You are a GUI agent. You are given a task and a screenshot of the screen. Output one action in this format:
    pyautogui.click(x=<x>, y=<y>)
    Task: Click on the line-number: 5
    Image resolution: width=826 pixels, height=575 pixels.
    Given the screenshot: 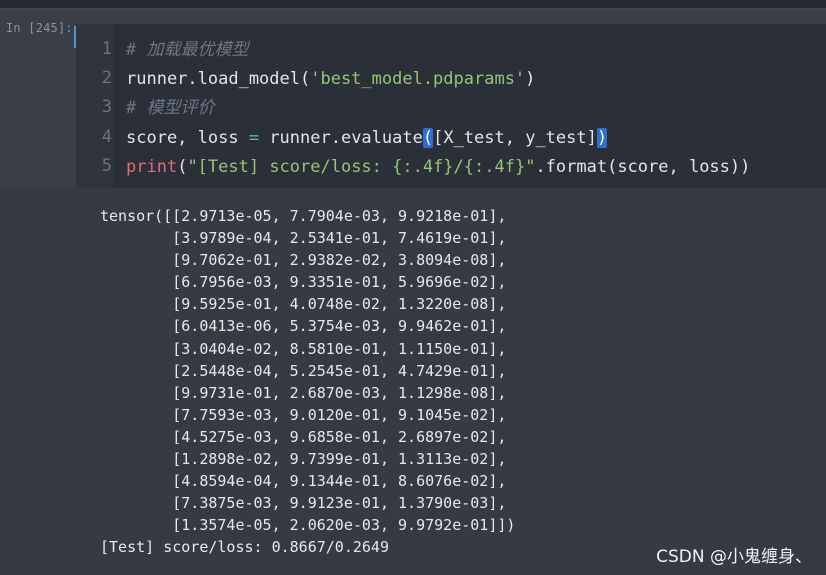 What is the action you would take?
    pyautogui.click(x=106, y=166)
    